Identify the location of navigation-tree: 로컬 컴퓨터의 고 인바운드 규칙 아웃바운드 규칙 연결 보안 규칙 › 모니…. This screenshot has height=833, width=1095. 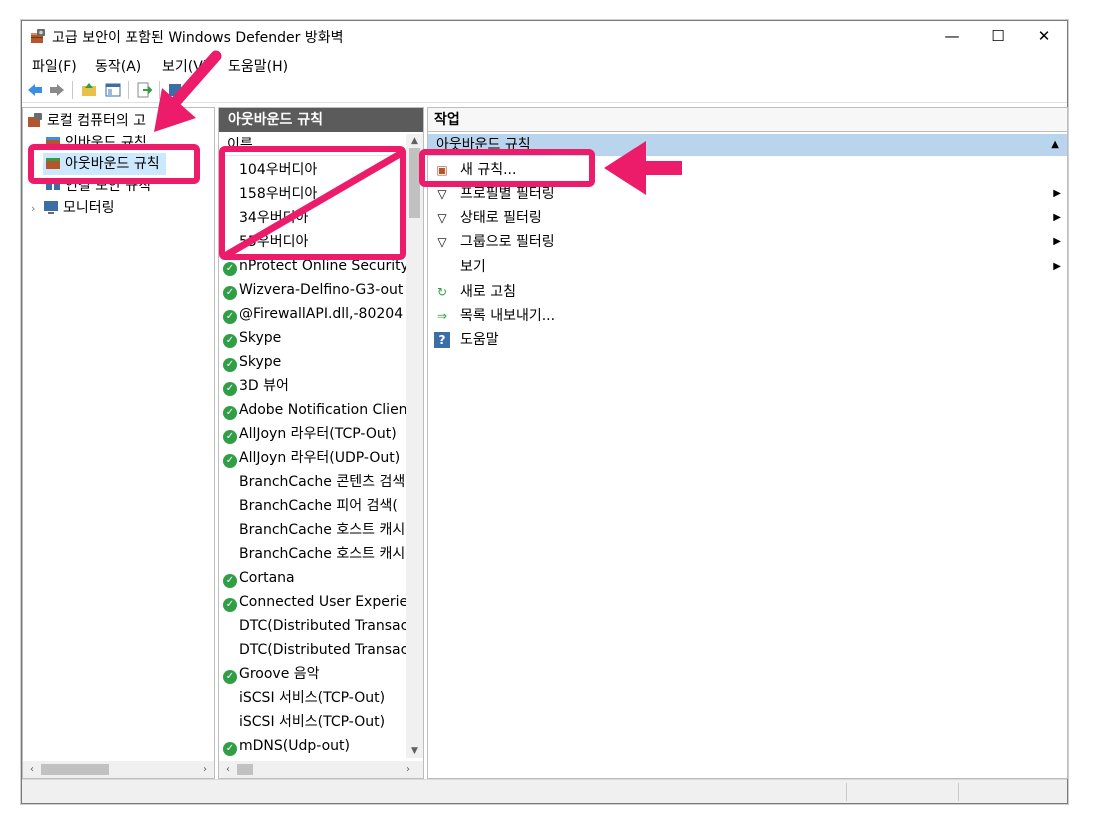
(118, 443).